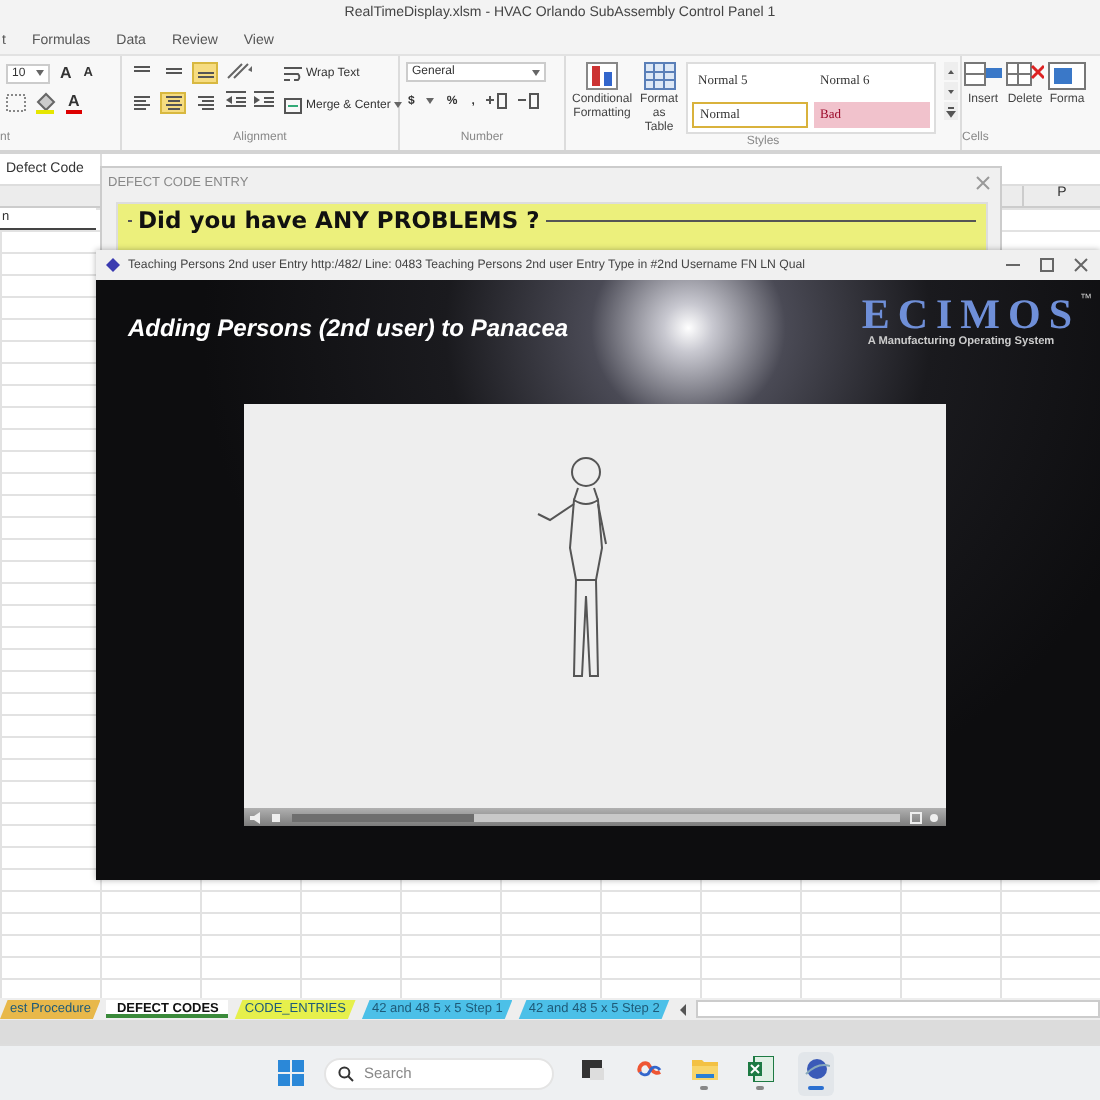  What do you see at coordinates (529, 101) in the screenshot?
I see `decrease-decimal-icon` at bounding box center [529, 101].